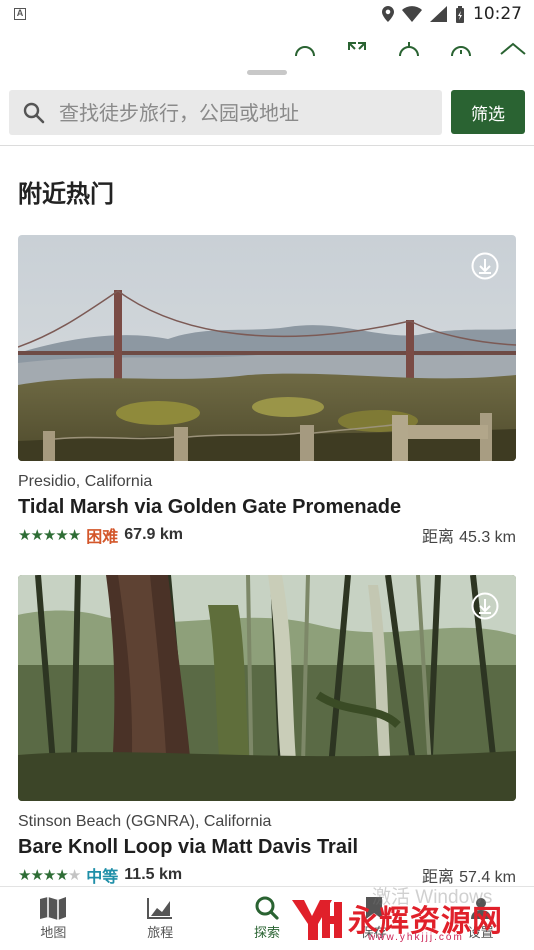 Image resolution: width=534 pixels, height=950 pixels. What do you see at coordinates (145, 821) in the screenshot?
I see `trail-location: Stinson Beach (GGNRA), California` at bounding box center [145, 821].